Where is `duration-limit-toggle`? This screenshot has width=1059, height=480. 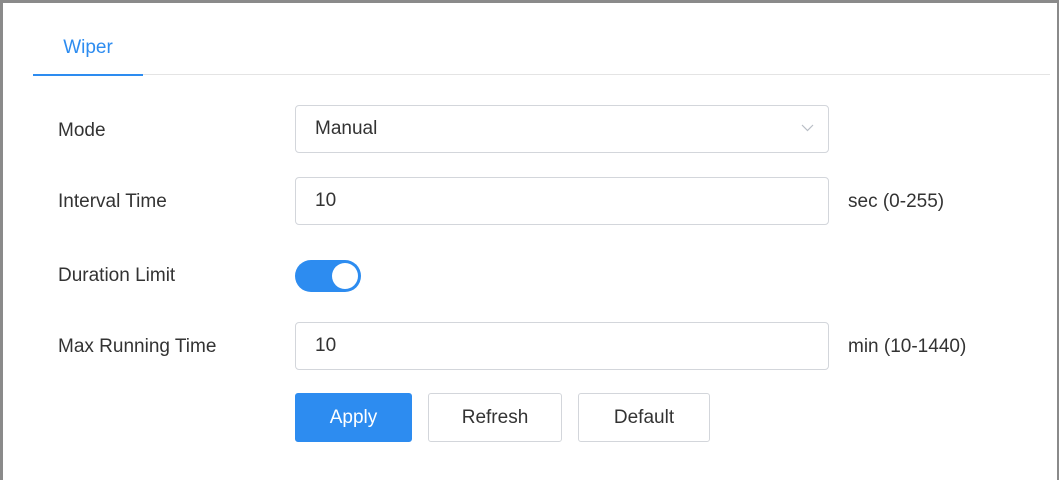
duration-limit-toggle is located at coordinates (328, 276).